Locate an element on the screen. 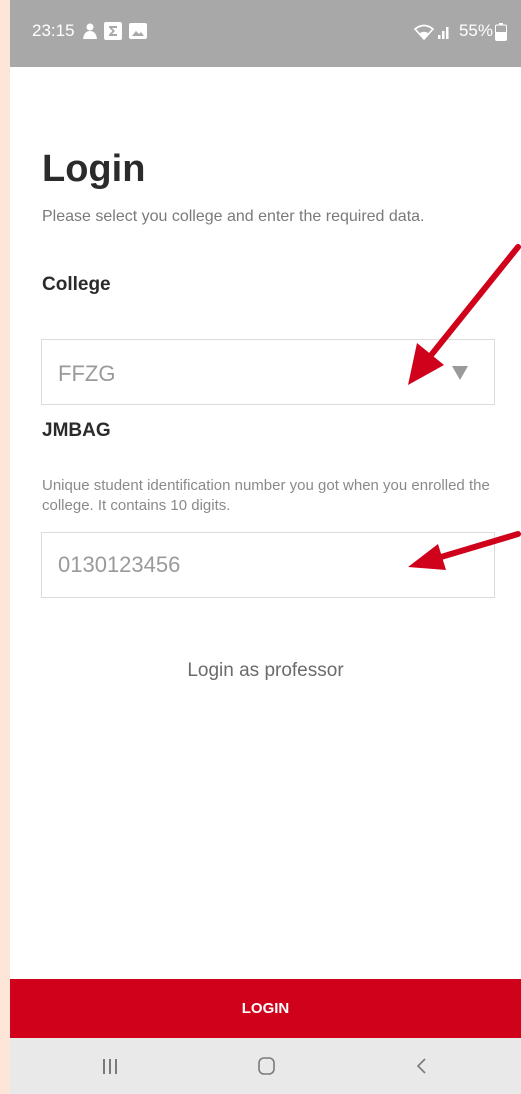 This screenshot has height=1094, width=521. navigation-bar is located at coordinates (265, 1066).